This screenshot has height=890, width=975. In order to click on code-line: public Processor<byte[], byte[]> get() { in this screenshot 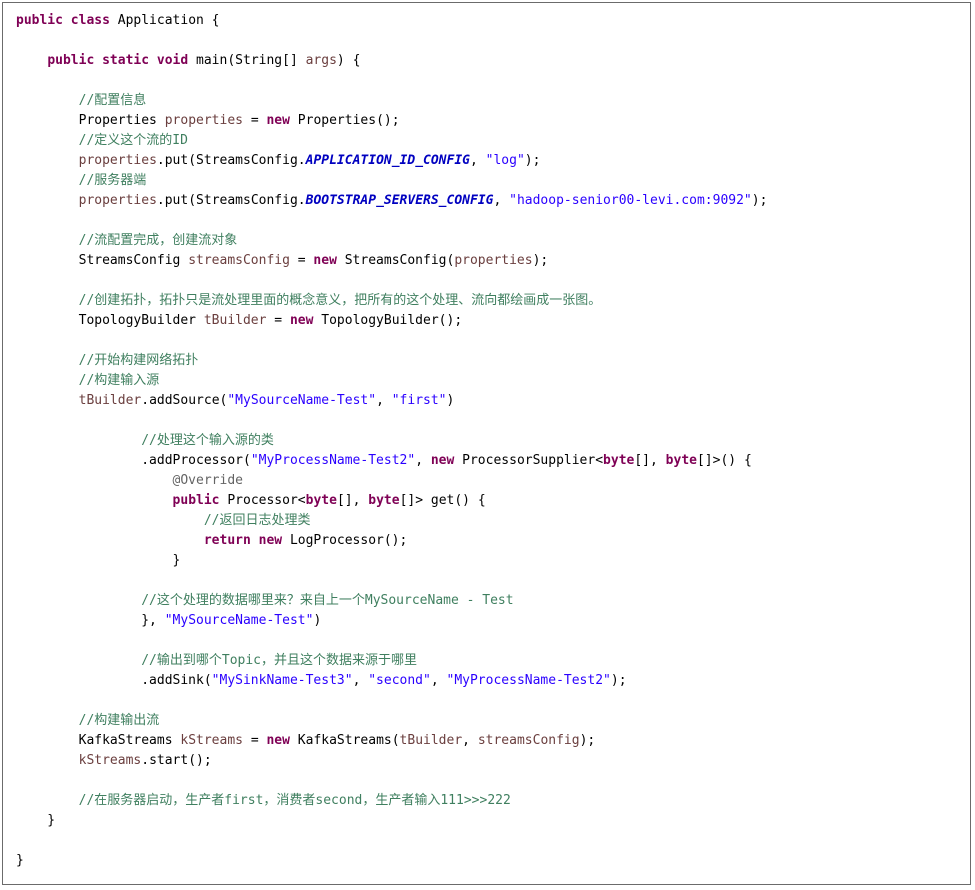, I will do `click(391, 501)`.